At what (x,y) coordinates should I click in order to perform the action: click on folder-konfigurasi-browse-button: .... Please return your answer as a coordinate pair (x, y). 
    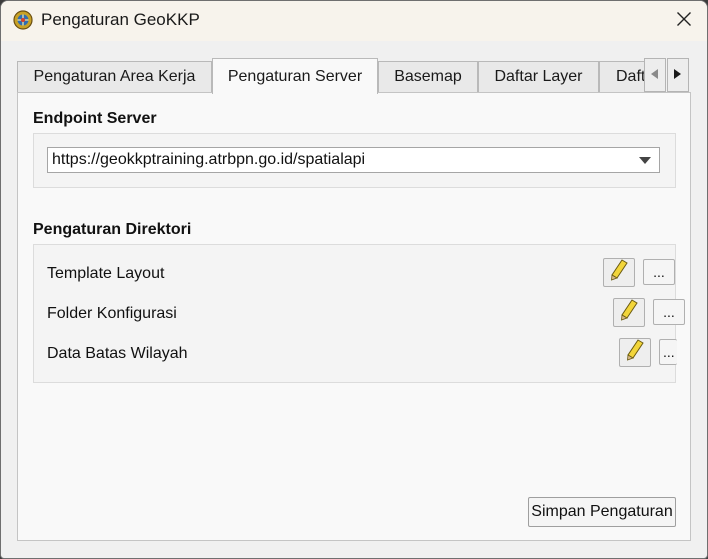
    Looking at the image, I should click on (669, 312).